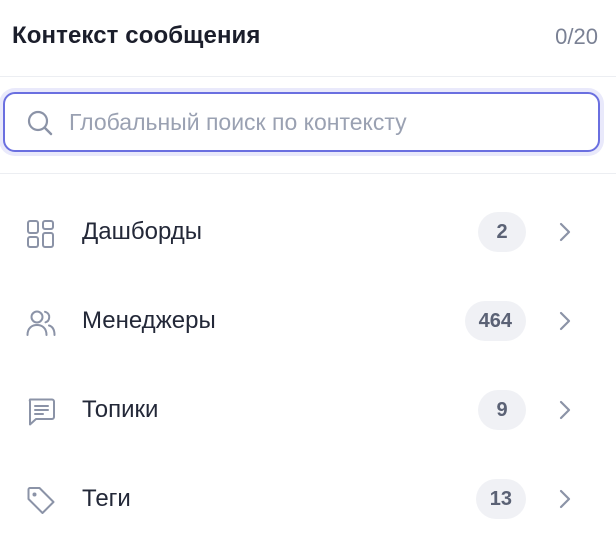  What do you see at coordinates (41, 323) in the screenshot?
I see `users-icon` at bounding box center [41, 323].